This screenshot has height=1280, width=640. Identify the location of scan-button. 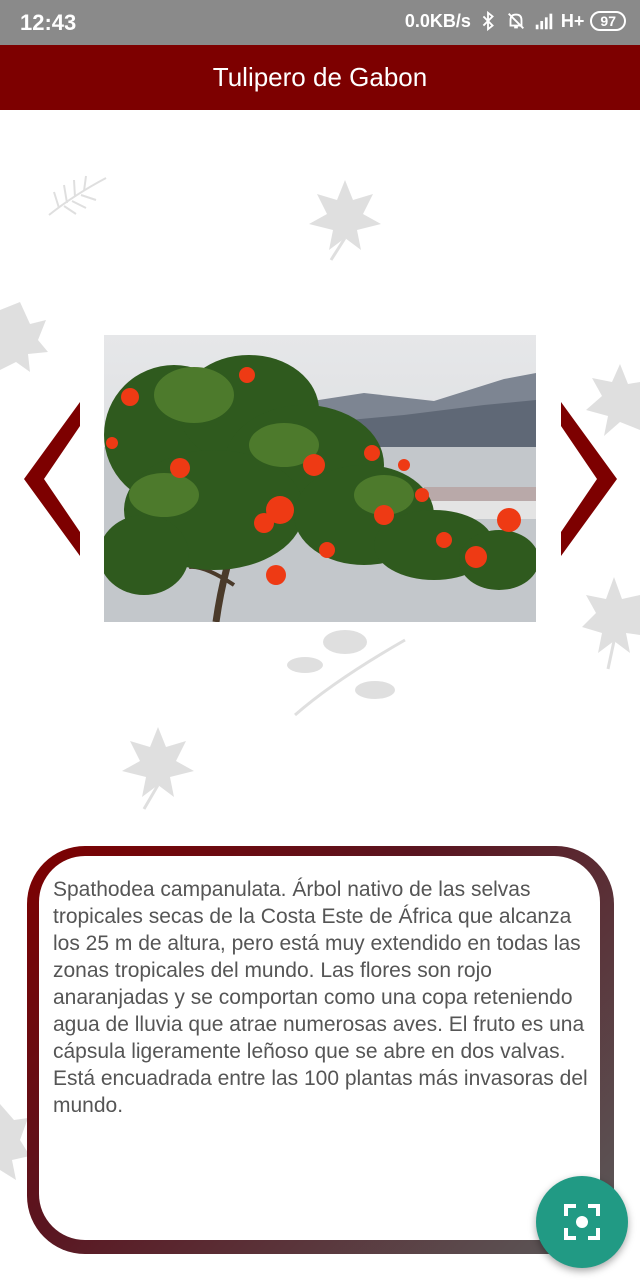
(582, 1222).